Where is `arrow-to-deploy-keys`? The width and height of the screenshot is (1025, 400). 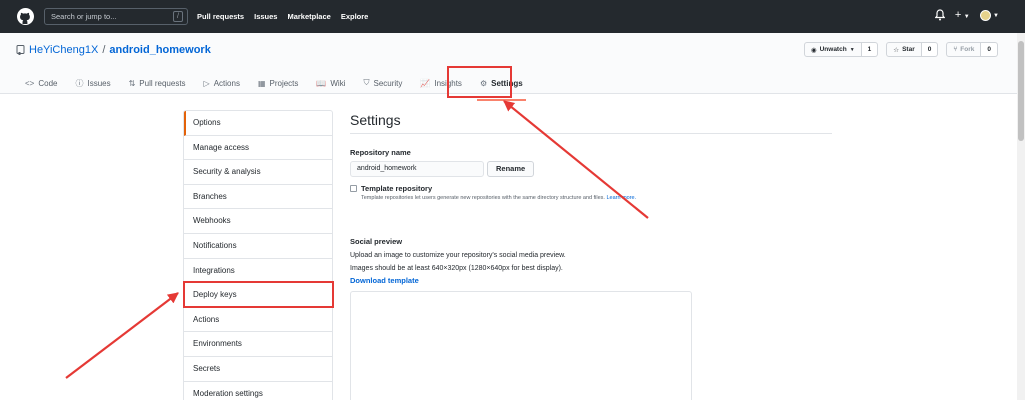 arrow-to-deploy-keys is located at coordinates (122, 335).